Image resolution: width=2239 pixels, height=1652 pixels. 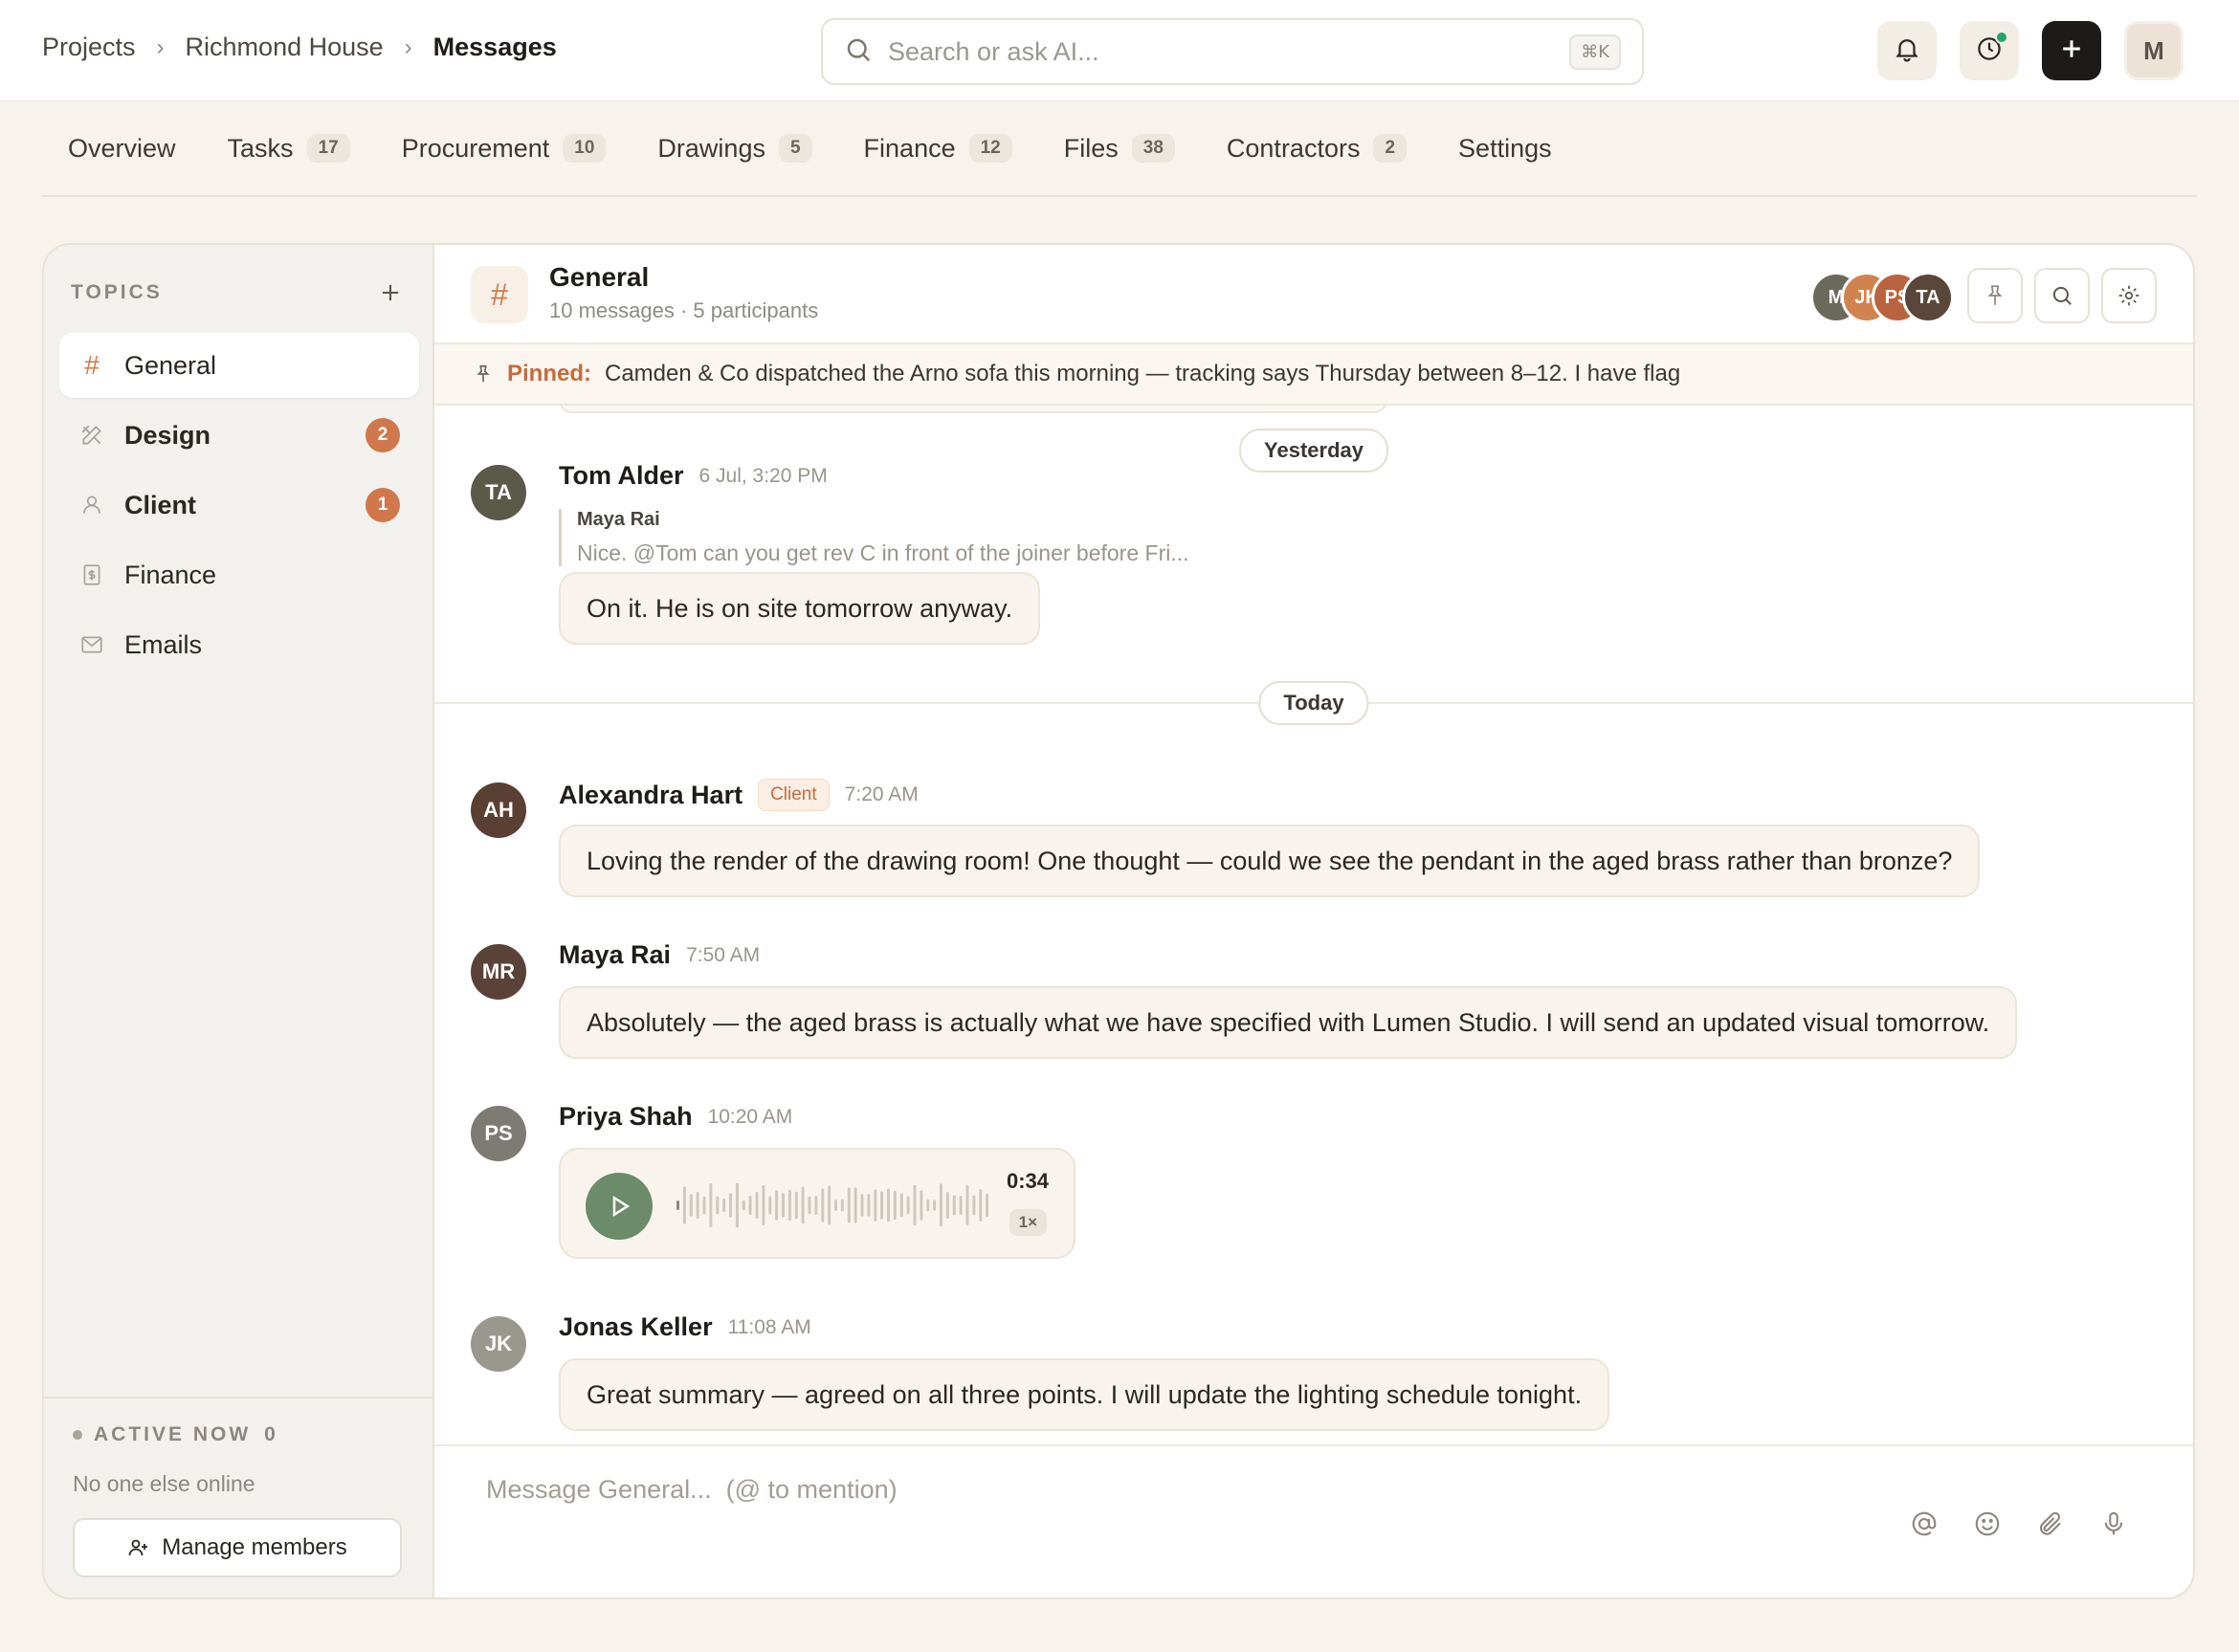 I want to click on search-box: ⌘K, so click(x=1232, y=51).